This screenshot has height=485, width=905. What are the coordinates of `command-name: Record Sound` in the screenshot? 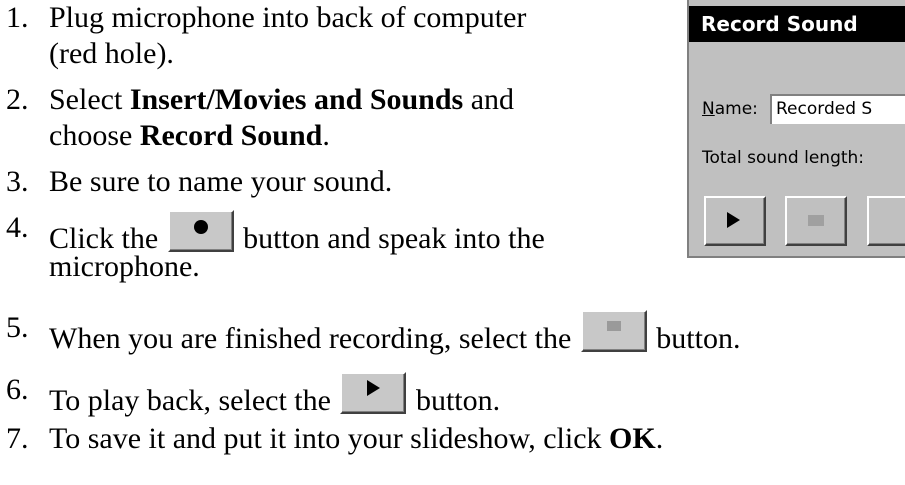 It's located at (231, 135).